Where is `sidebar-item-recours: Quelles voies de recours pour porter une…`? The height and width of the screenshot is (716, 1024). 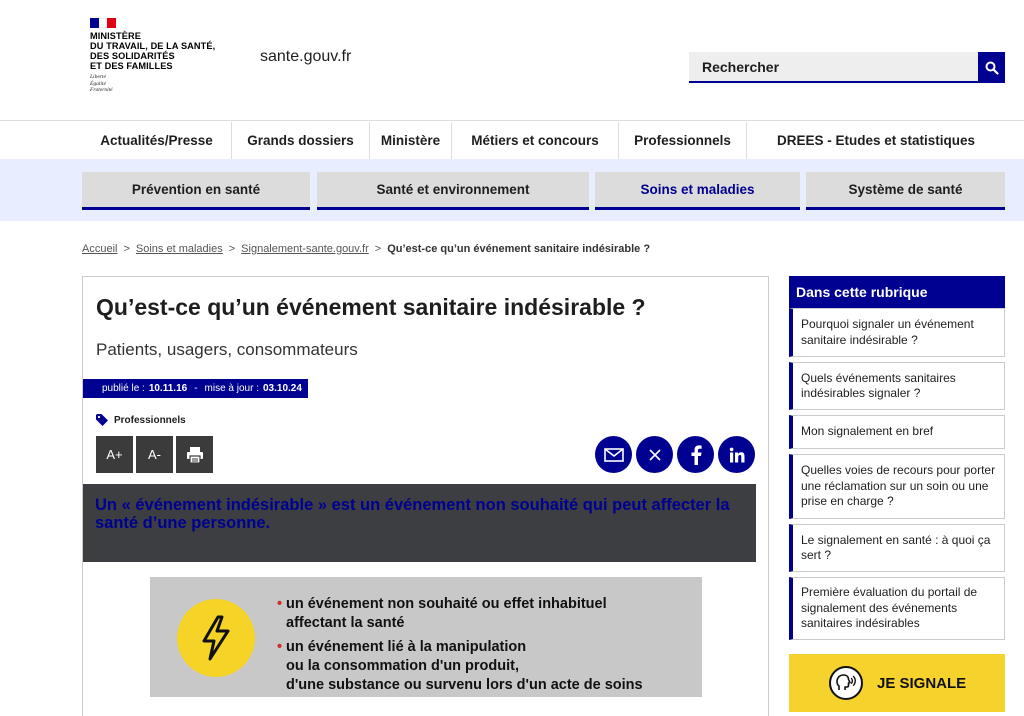 sidebar-item-recours: Quelles voies de recours pour porter une… is located at coordinates (897, 486).